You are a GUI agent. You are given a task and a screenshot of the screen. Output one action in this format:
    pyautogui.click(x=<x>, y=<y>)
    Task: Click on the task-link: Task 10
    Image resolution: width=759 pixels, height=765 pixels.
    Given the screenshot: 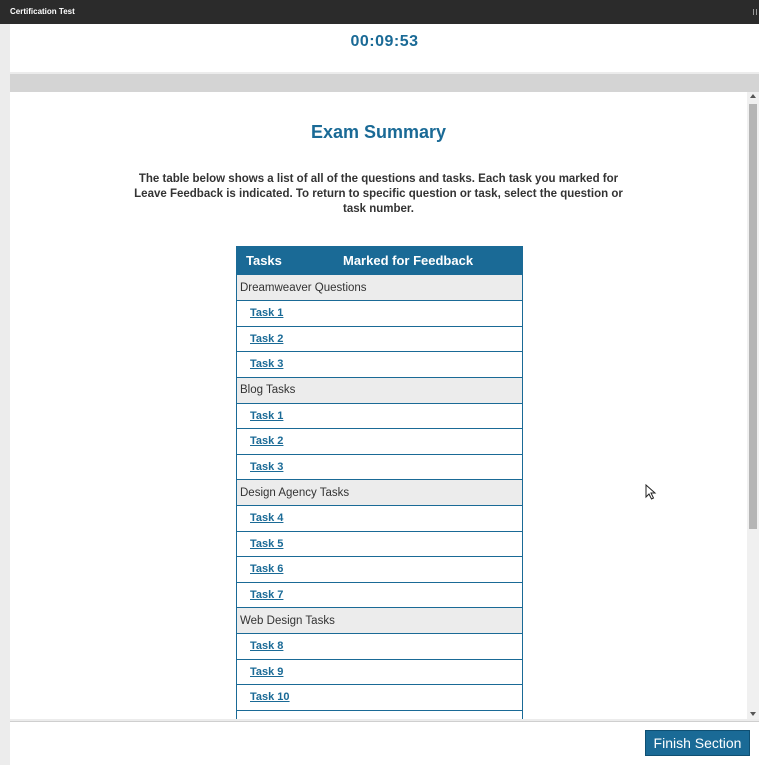 What is the action you would take?
    pyautogui.click(x=270, y=697)
    